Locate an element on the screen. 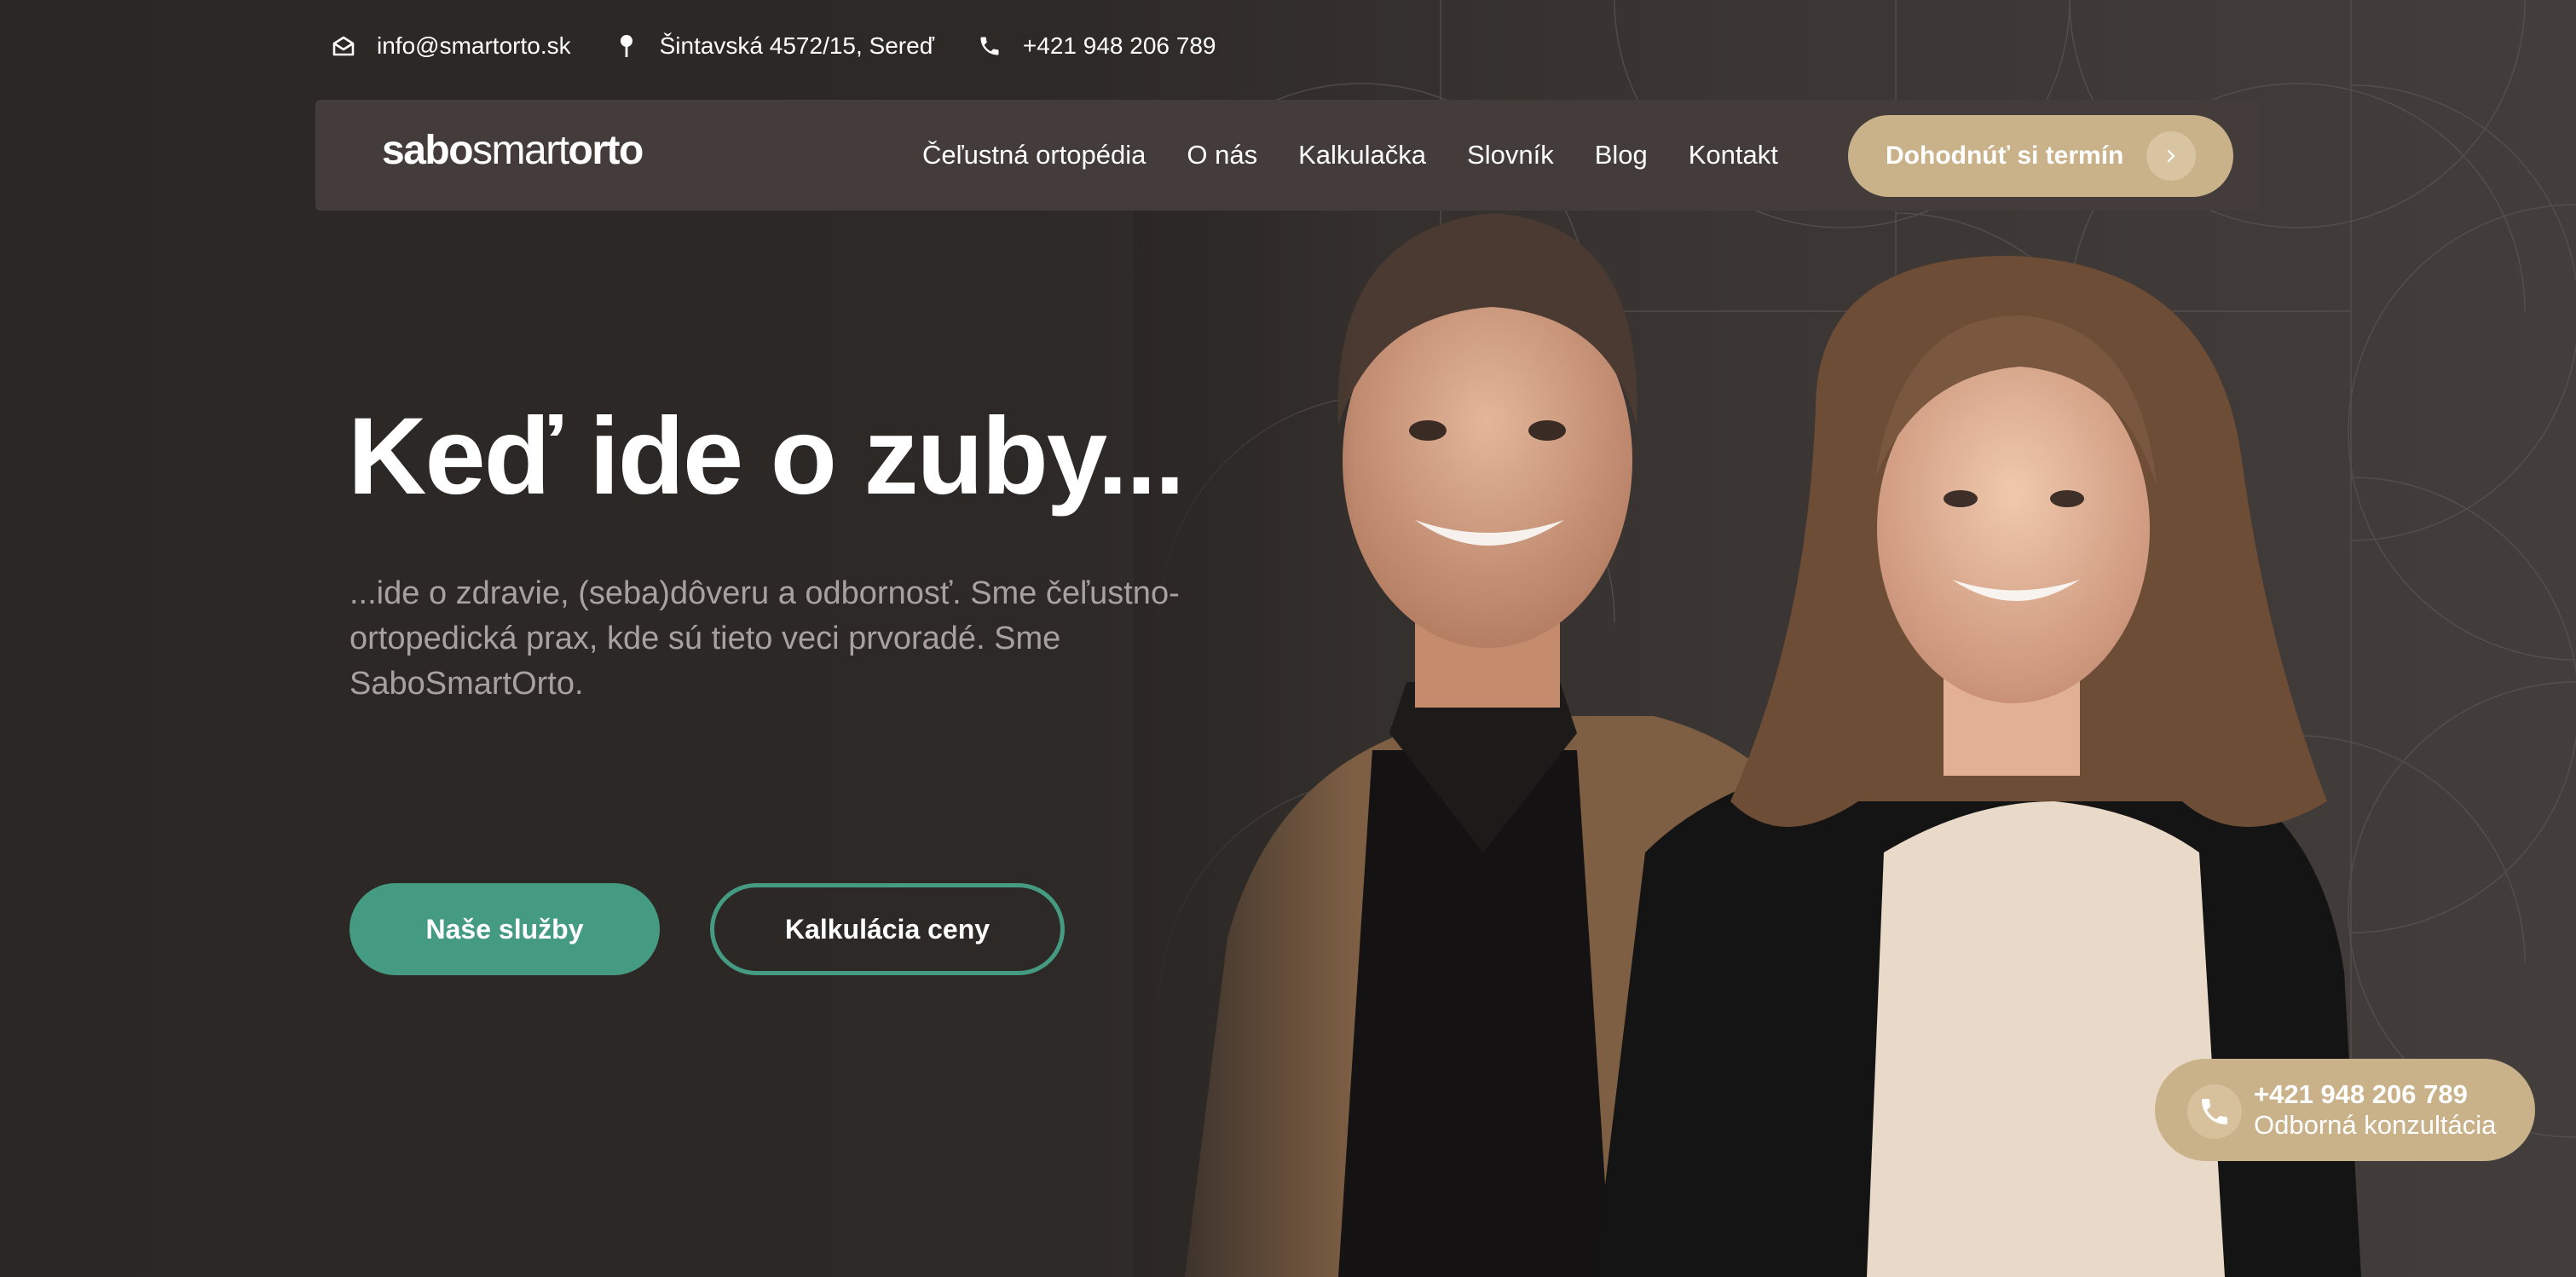  book-appointment-label: Dohodnúť si termín is located at coordinates (2005, 156).